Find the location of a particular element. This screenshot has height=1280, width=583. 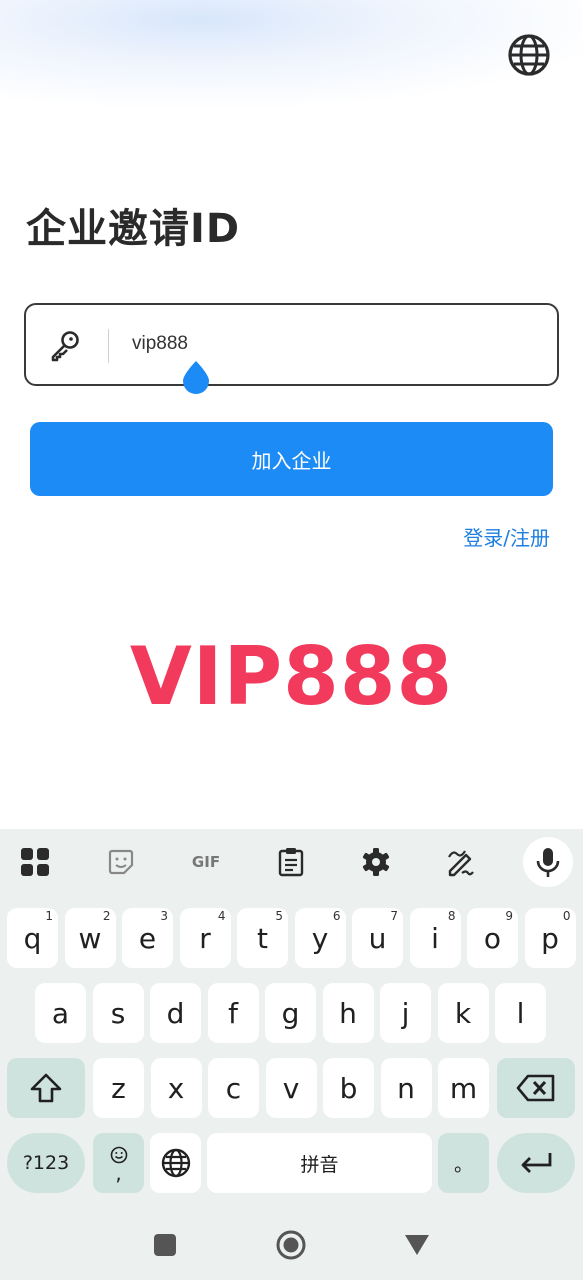

key-icon is located at coordinates (65, 346).